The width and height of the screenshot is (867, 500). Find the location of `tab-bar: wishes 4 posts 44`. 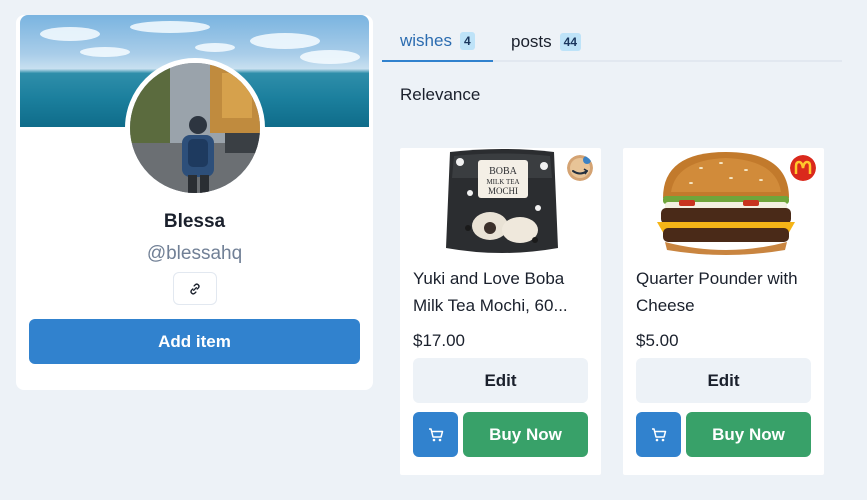

tab-bar: wishes 4 posts 44 is located at coordinates (612, 42).